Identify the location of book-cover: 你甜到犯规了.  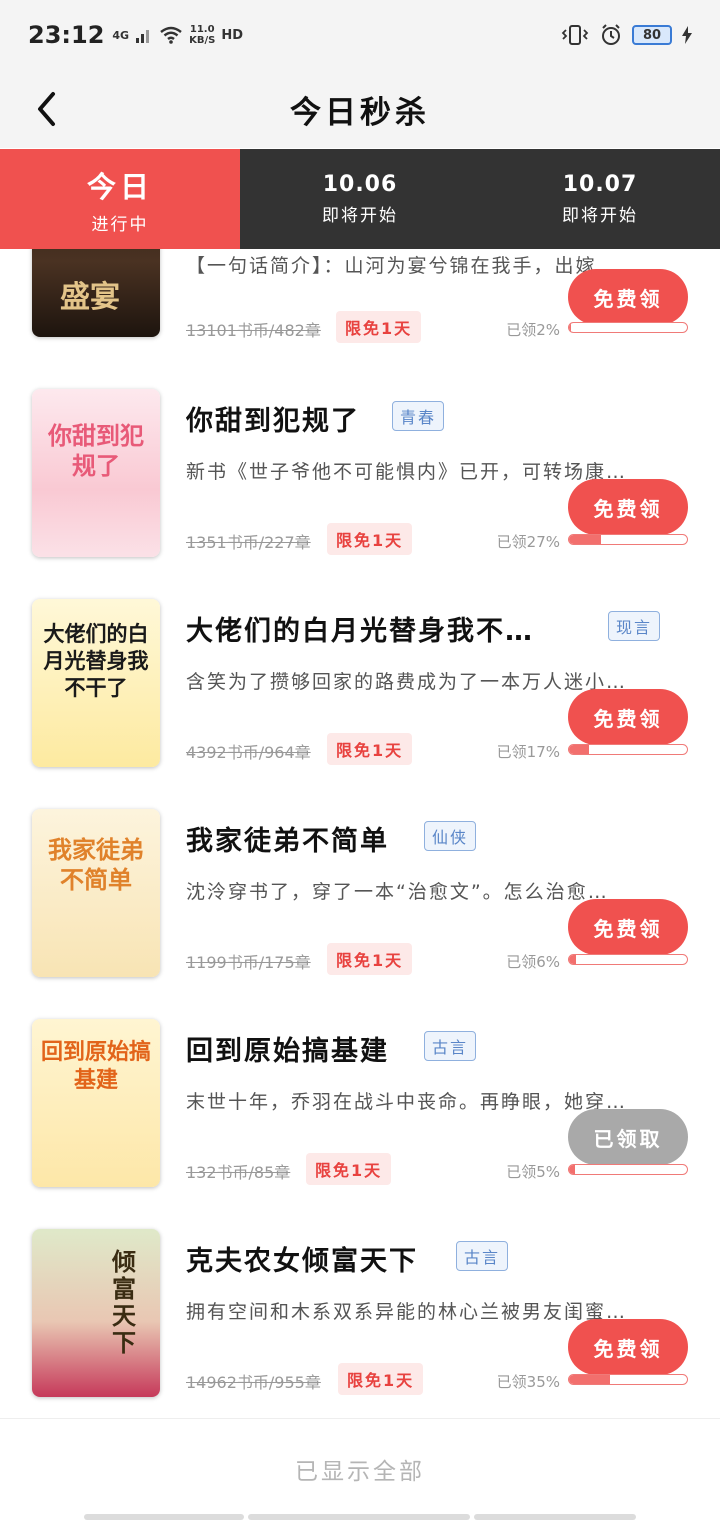
(96, 473).